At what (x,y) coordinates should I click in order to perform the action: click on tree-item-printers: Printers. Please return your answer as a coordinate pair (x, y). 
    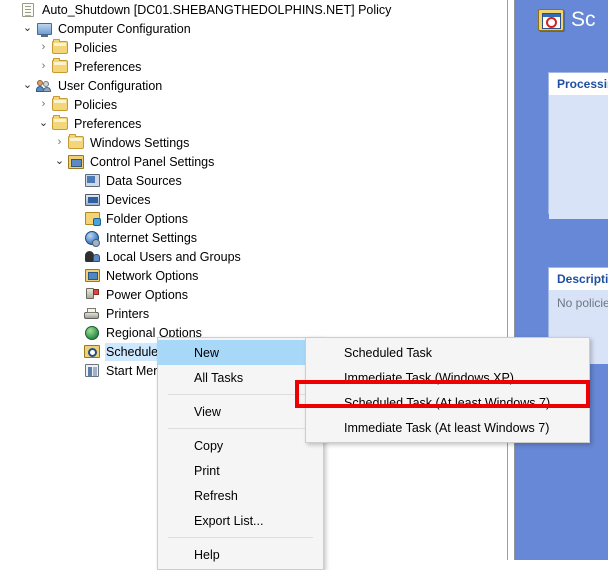
    Looking at the image, I should click on (253, 313).